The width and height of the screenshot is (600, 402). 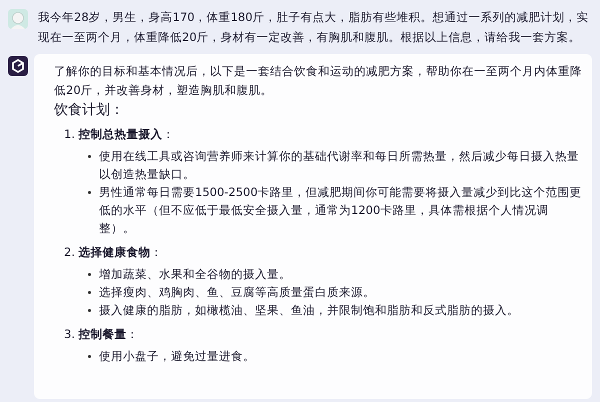 What do you see at coordinates (313, 27) in the screenshot?
I see `user-message: 我今年28岁，男生，身高170，体重180斤，肚子有点大，脂肪有些堆积。想通过一系列的减肥计划，实现在一至两个月，体重降低20斤，身材有一定改善，有胸肌和腹肌。根据以上信息，请给我一套方案。` at bounding box center [313, 27].